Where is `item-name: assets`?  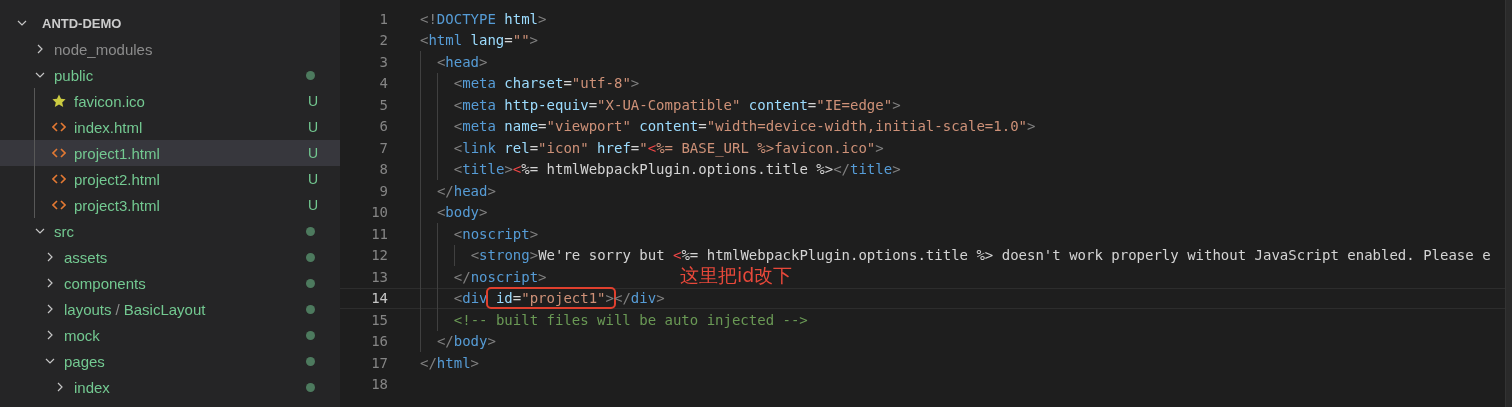
item-name: assets is located at coordinates (86, 257).